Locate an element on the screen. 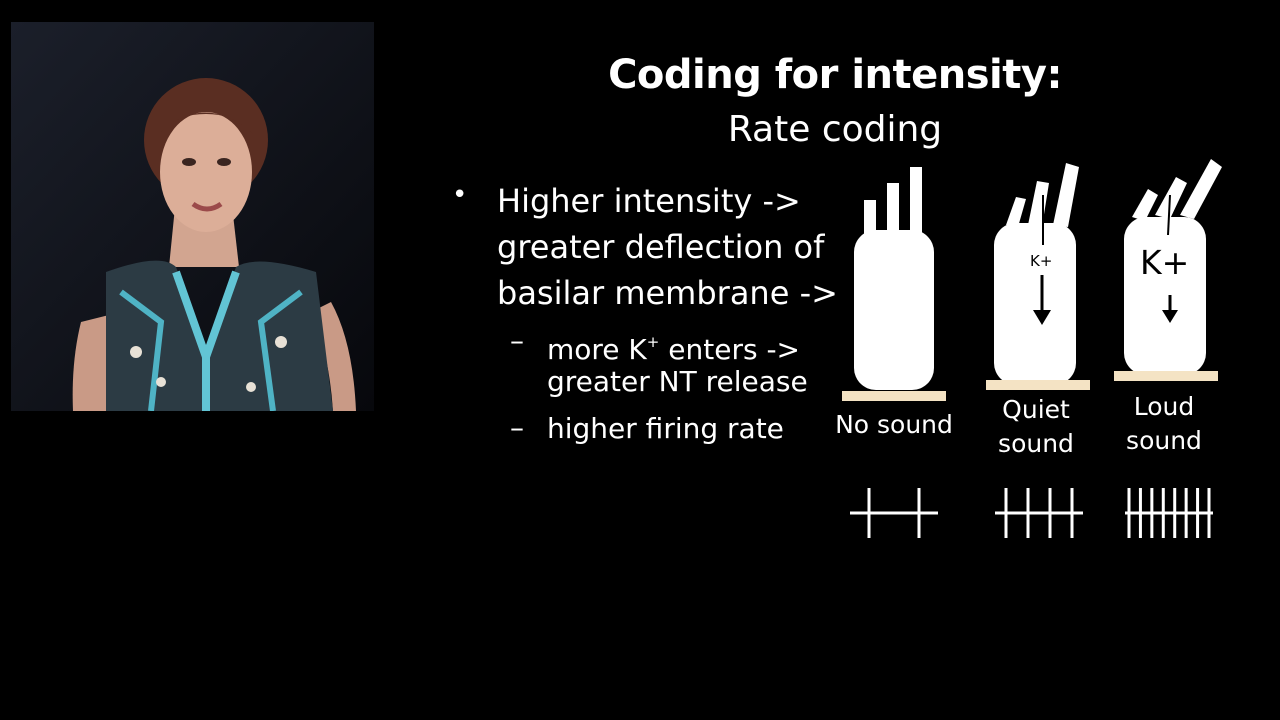  bullet-line-3: basilar membrane -> is located at coordinates (667, 293).